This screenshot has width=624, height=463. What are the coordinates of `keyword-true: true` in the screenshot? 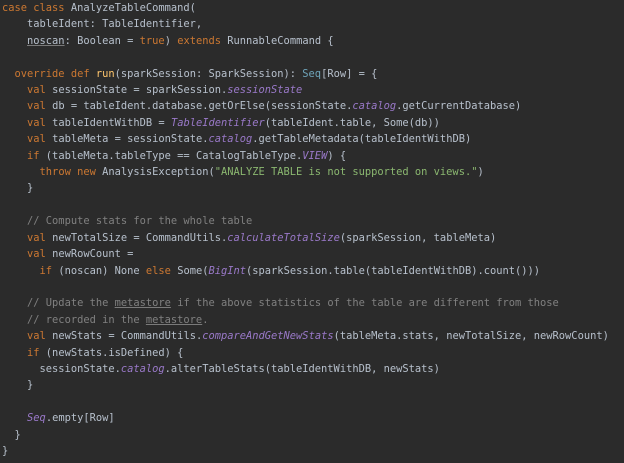 It's located at (152, 40).